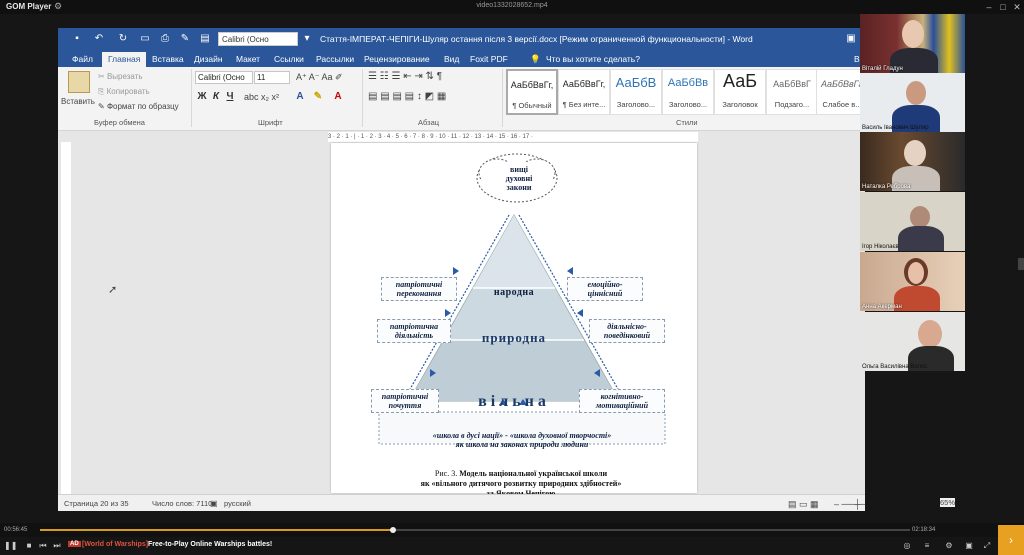  Describe the element at coordinates (115, 544) in the screenshot. I see `ad-brand: [World of Warships]` at that location.